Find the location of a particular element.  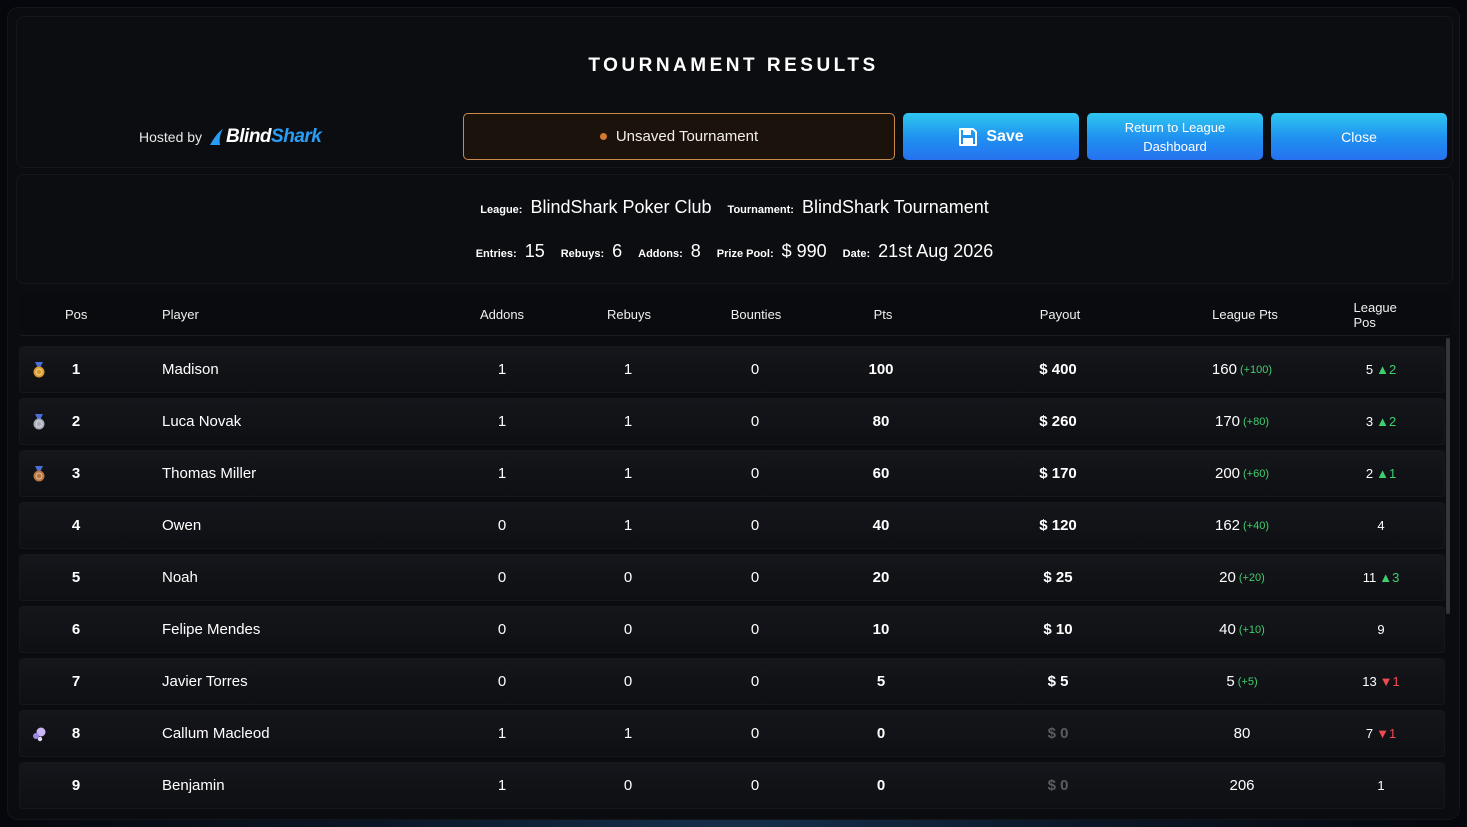

player-name-cell: Thomas Miller is located at coordinates (209, 473).